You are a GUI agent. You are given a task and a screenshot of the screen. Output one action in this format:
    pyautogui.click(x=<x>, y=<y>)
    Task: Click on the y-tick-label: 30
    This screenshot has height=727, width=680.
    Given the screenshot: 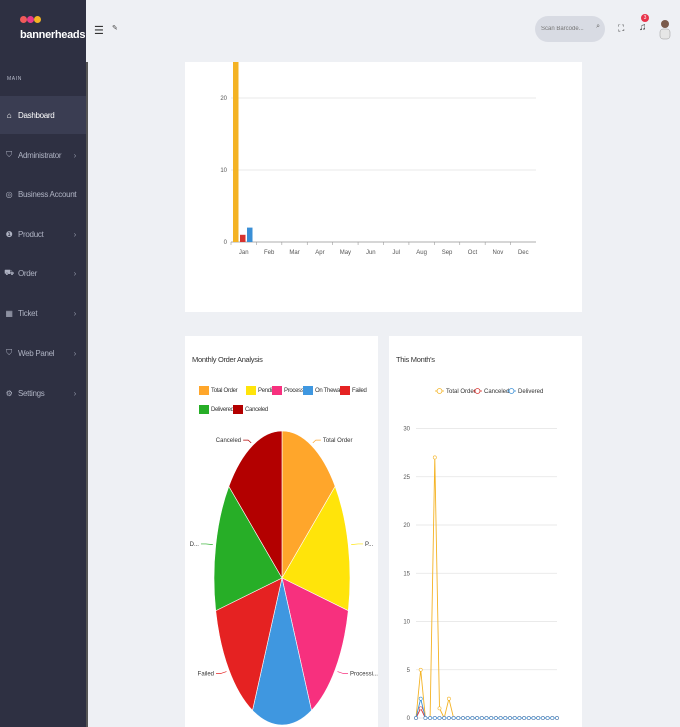 What is the action you would take?
    pyautogui.click(x=406, y=430)
    